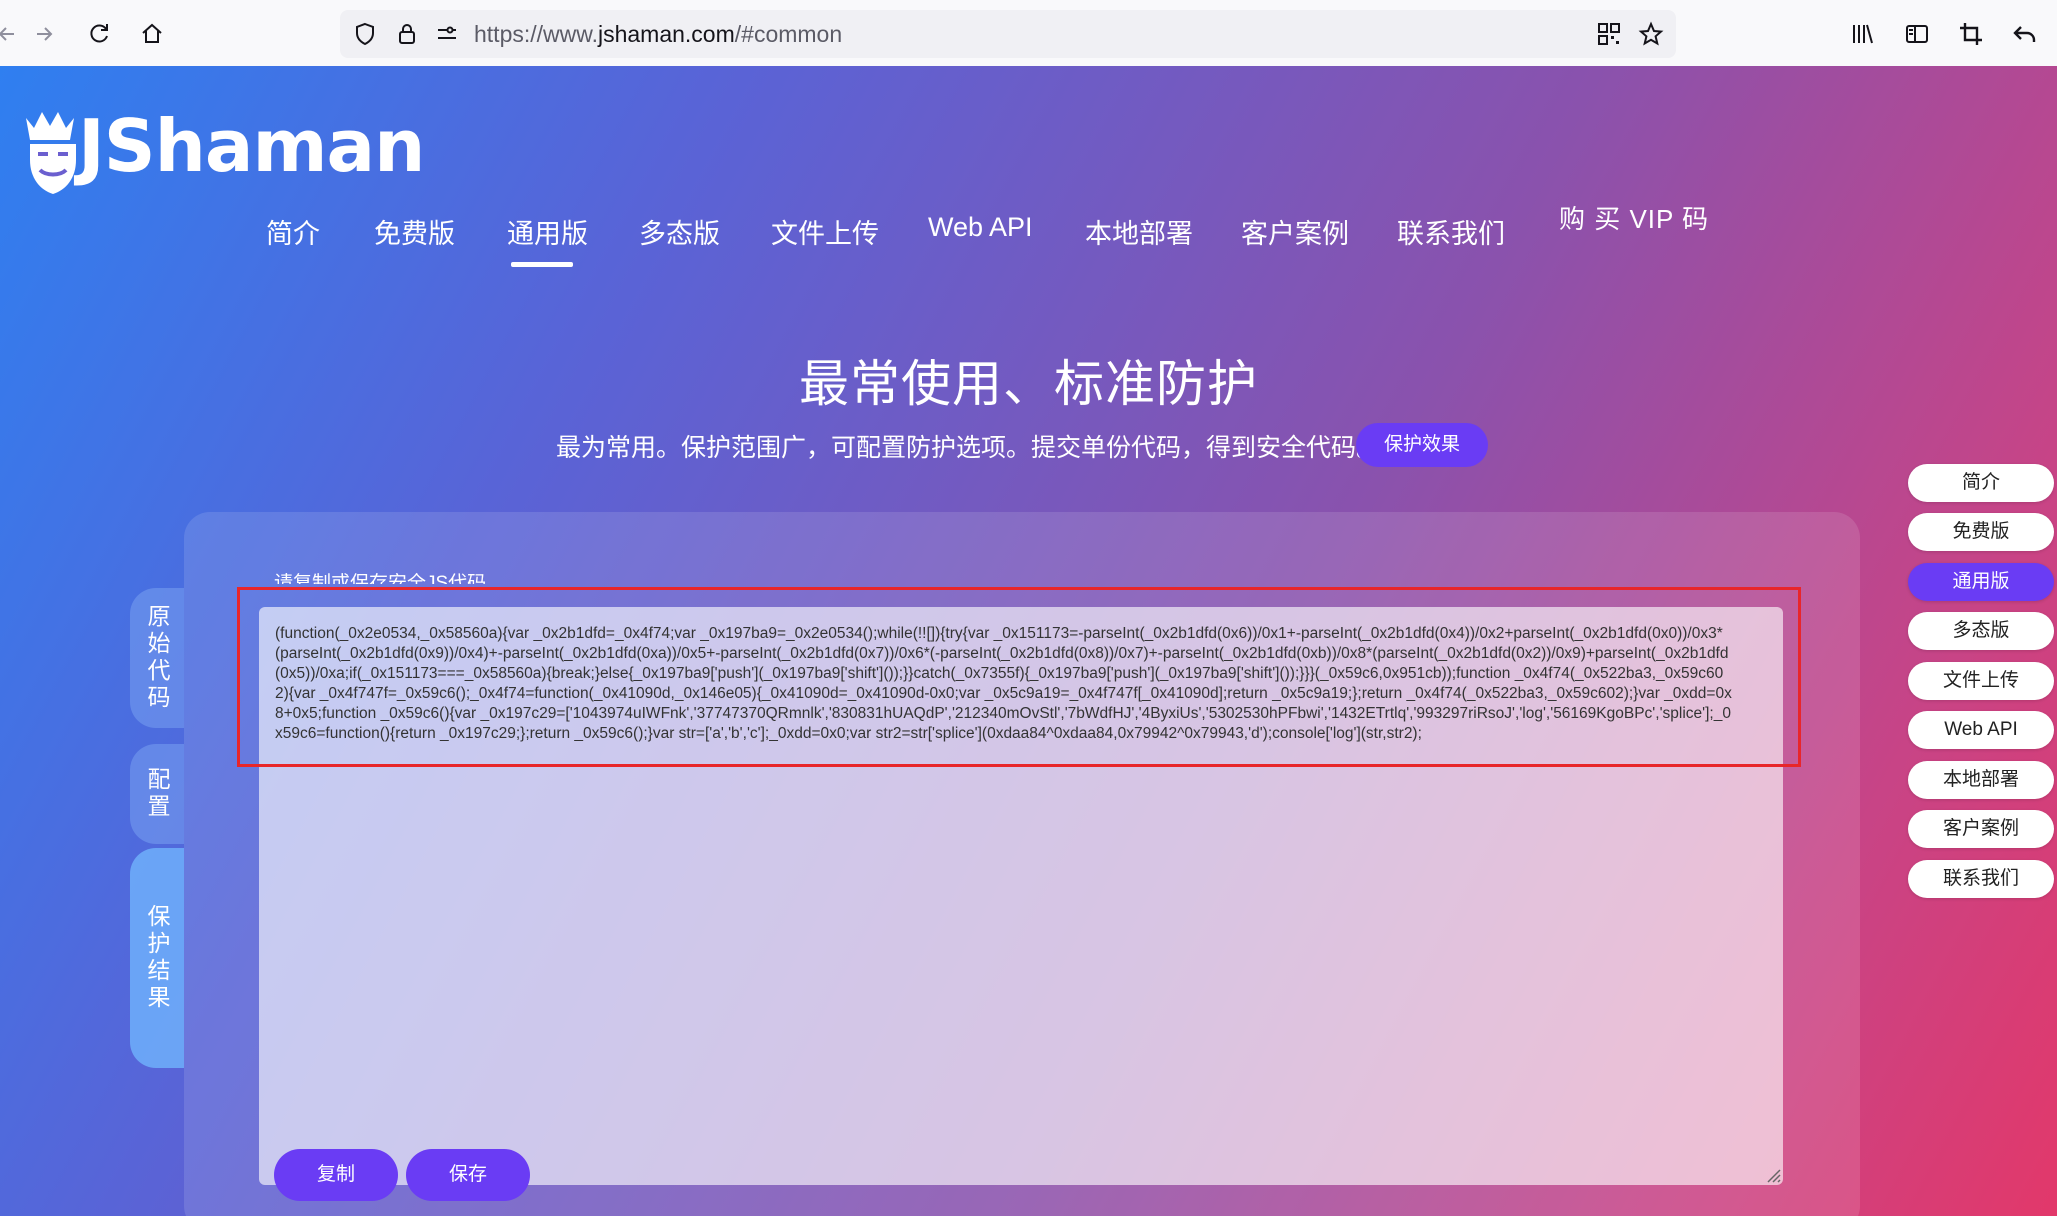  Describe the element at coordinates (365, 34) in the screenshot. I see `shield-icon` at that location.